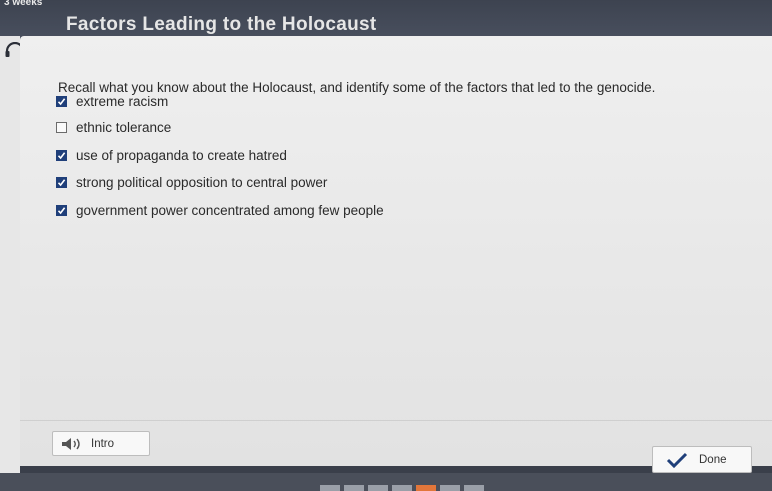 The height and width of the screenshot is (491, 772). I want to click on speaker-icon, so click(71, 443).